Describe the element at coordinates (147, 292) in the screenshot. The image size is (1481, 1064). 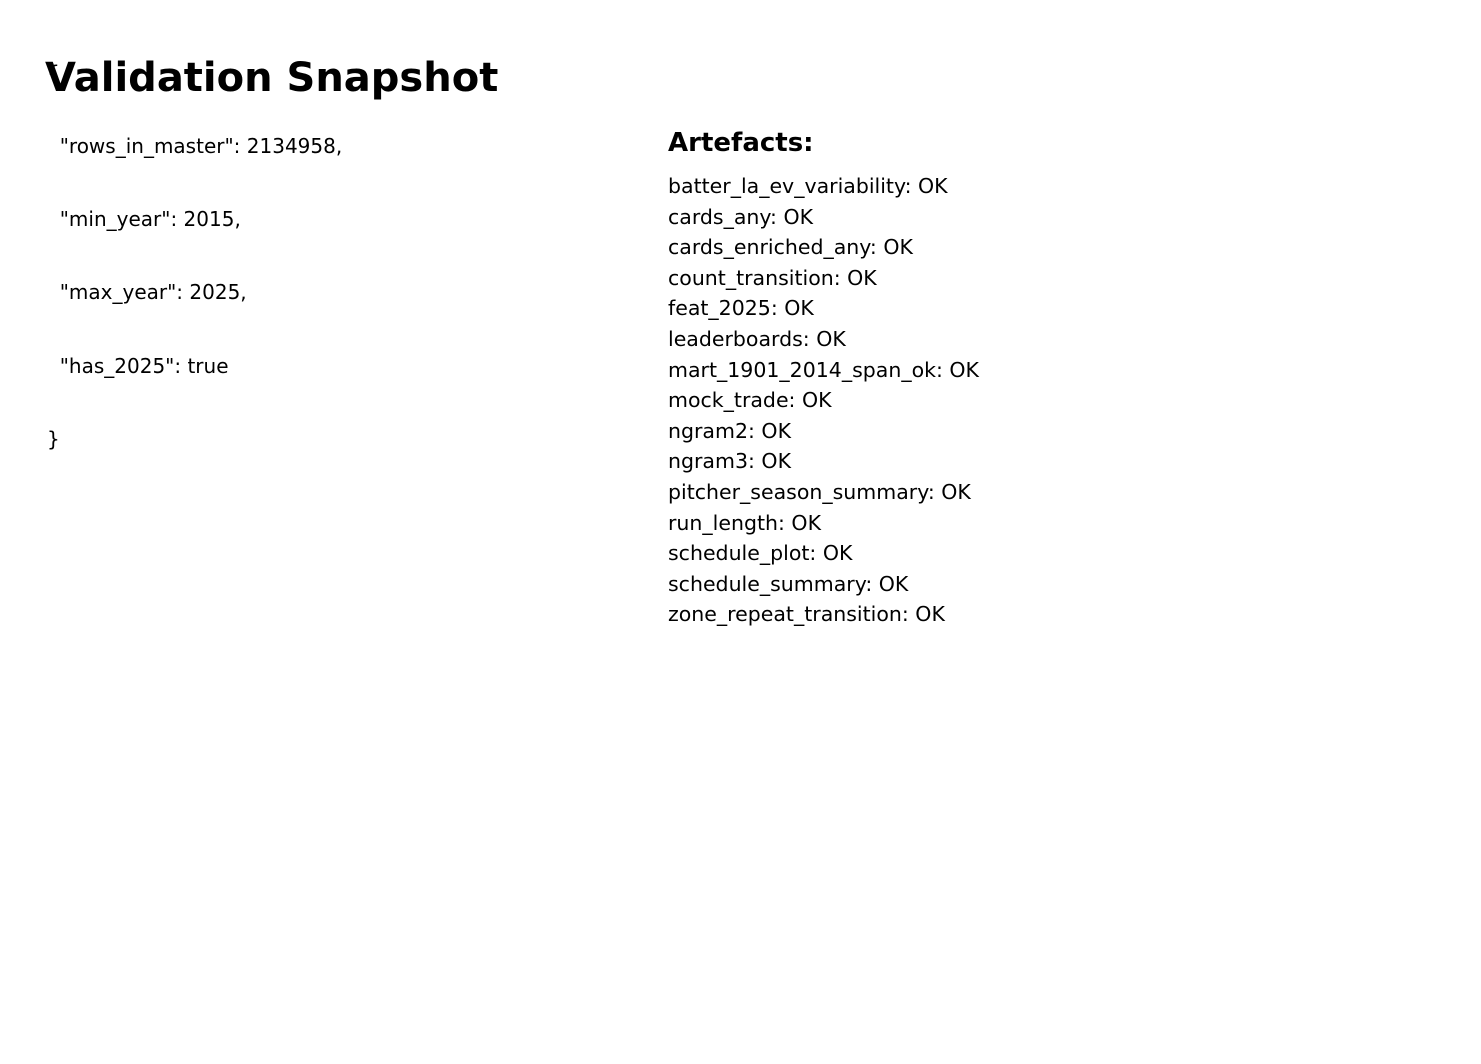
I see `json-line-max-year: "max_year": 2025,` at that location.